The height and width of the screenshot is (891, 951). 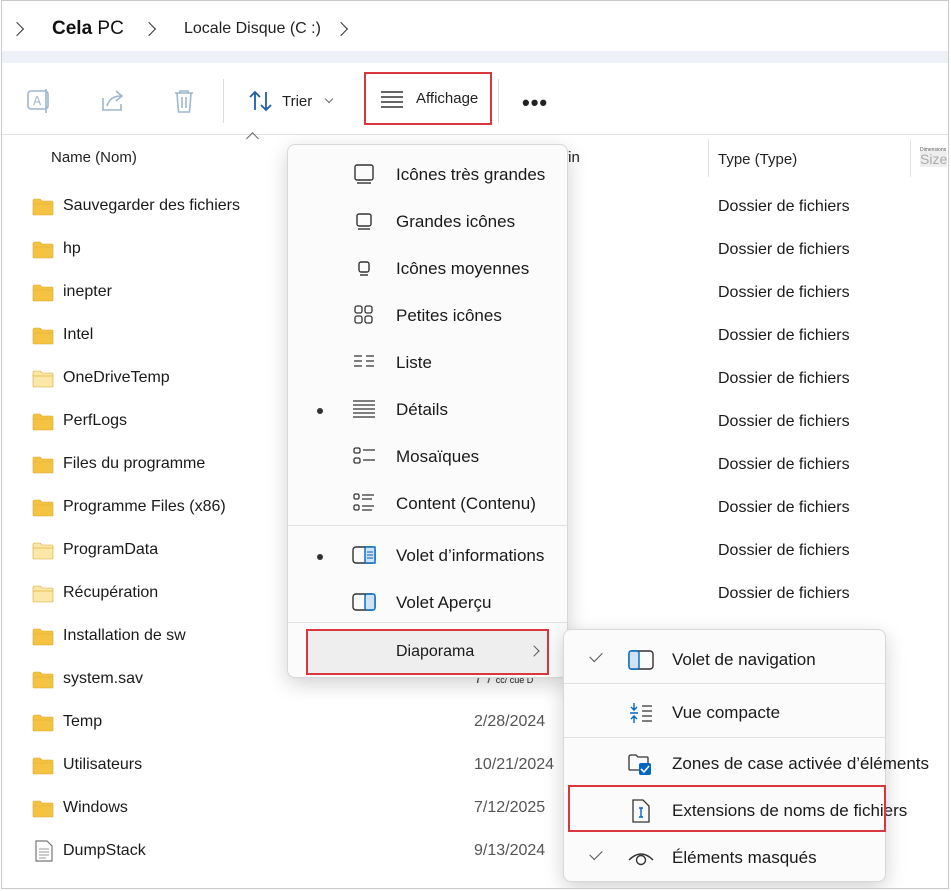 I want to click on sort-icon, so click(x=260, y=101).